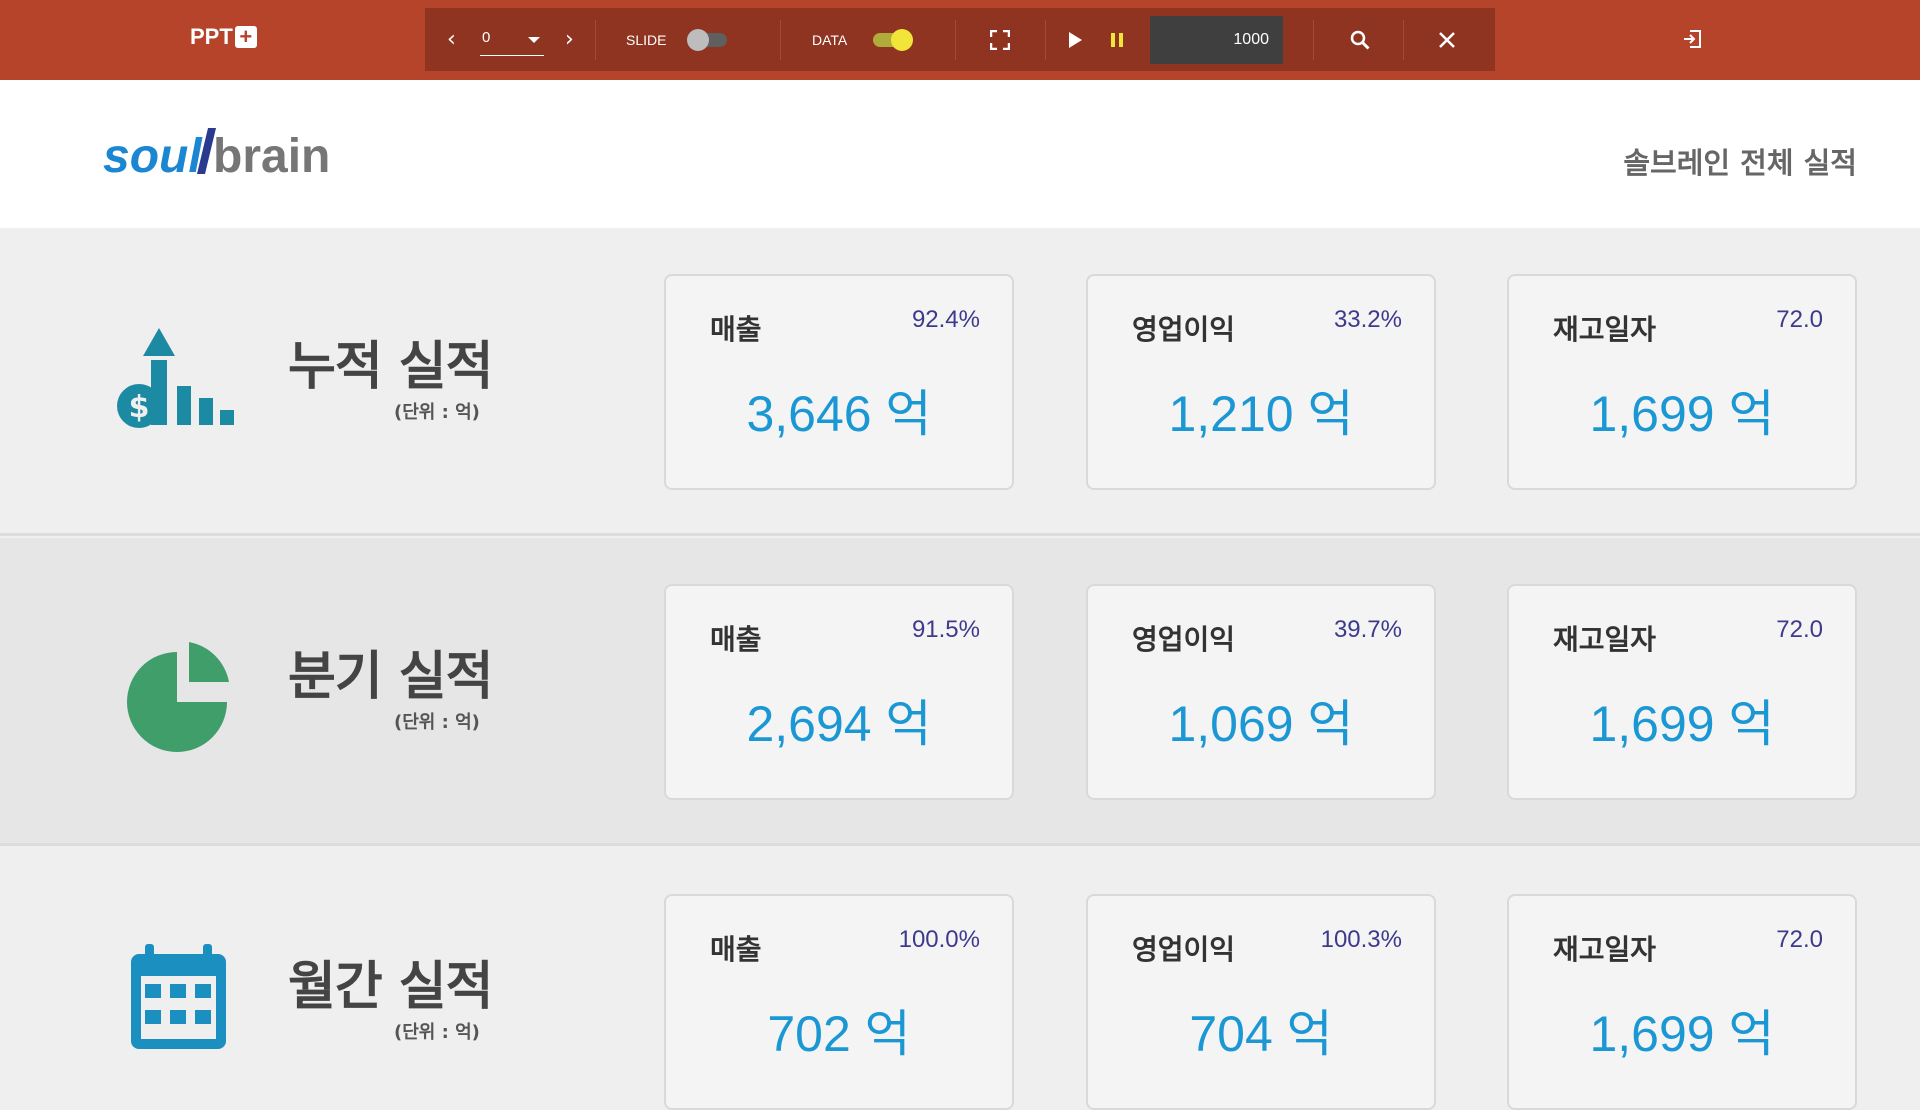 The image size is (1920, 1110). Describe the element at coordinates (182, 689) in the screenshot. I see `pie-chart-icon` at that location.